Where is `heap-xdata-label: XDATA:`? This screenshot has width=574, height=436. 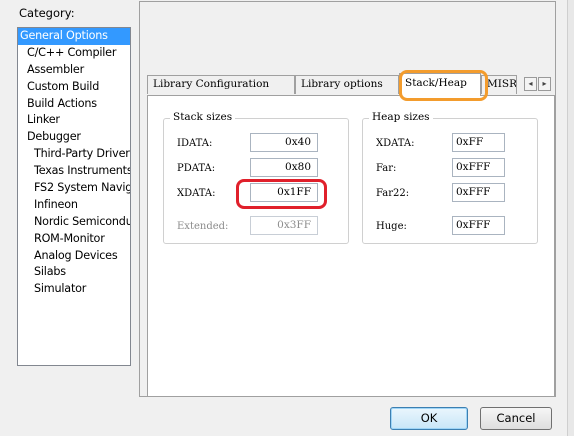 heap-xdata-label: XDATA: is located at coordinates (395, 143).